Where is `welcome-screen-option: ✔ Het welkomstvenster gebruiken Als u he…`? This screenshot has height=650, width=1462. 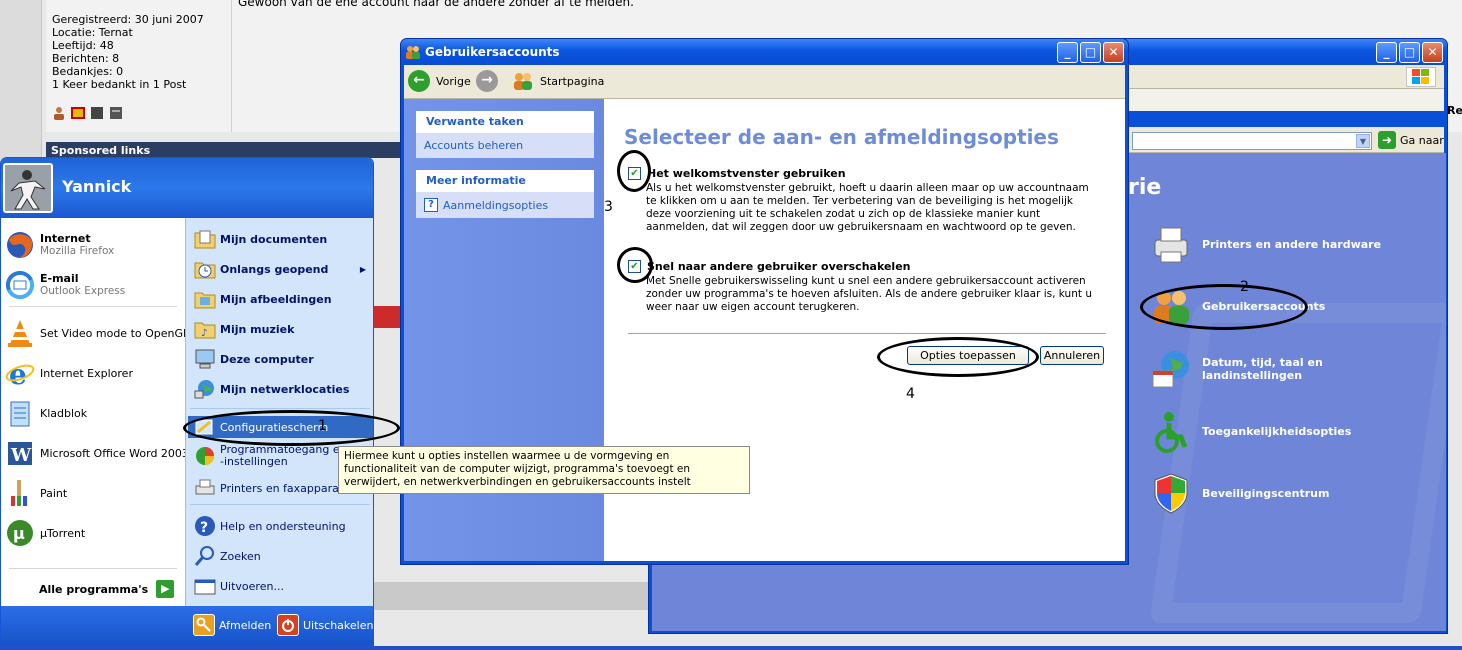
welcome-screen-option: ✔ Het welkomstvenster gebruiken Als u he… is located at coordinates (863, 200).